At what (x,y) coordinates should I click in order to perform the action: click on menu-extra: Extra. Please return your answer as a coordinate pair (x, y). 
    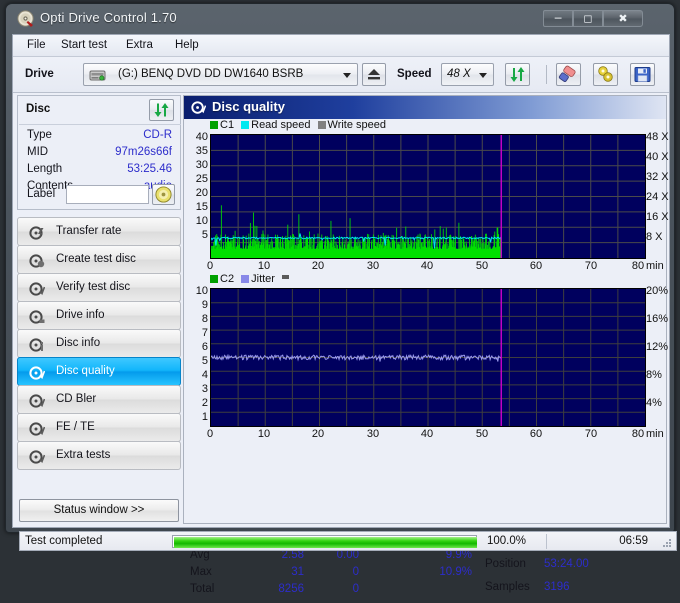
    Looking at the image, I should click on (139, 45).